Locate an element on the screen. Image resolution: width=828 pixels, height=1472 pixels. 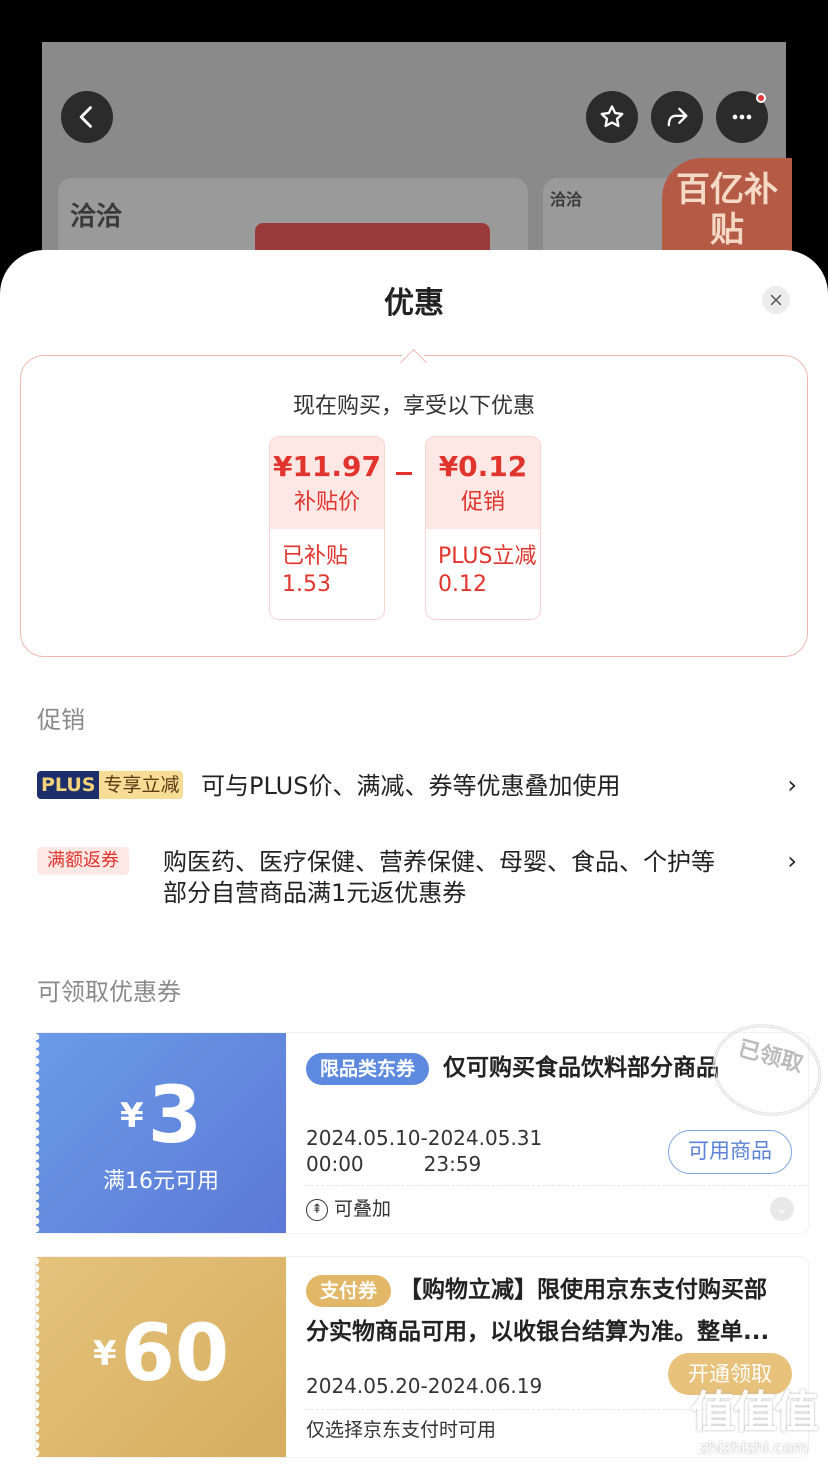
coupon-date-end: 2024.05.31 is located at coordinates (485, 1138).